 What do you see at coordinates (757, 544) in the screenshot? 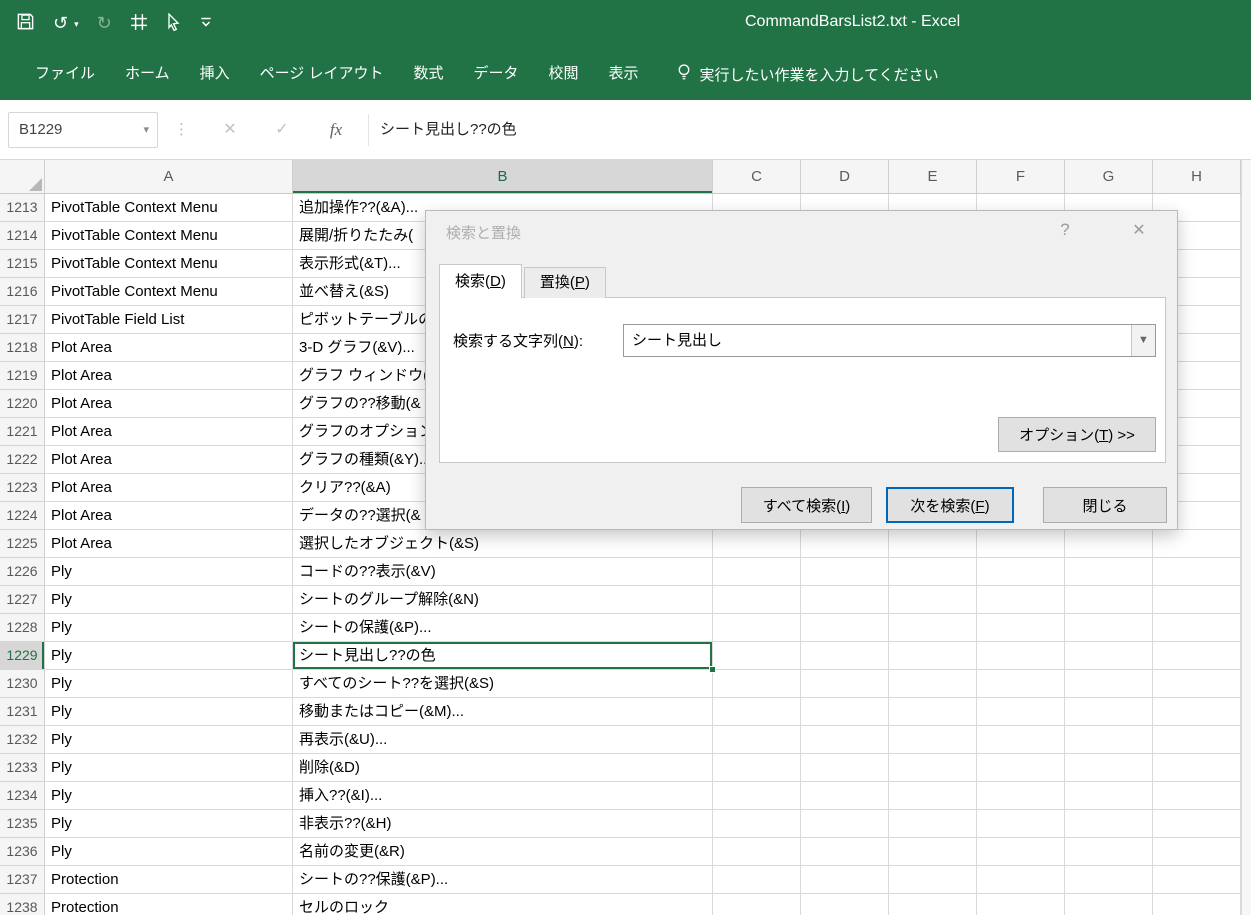
I see `cell-C1225` at bounding box center [757, 544].